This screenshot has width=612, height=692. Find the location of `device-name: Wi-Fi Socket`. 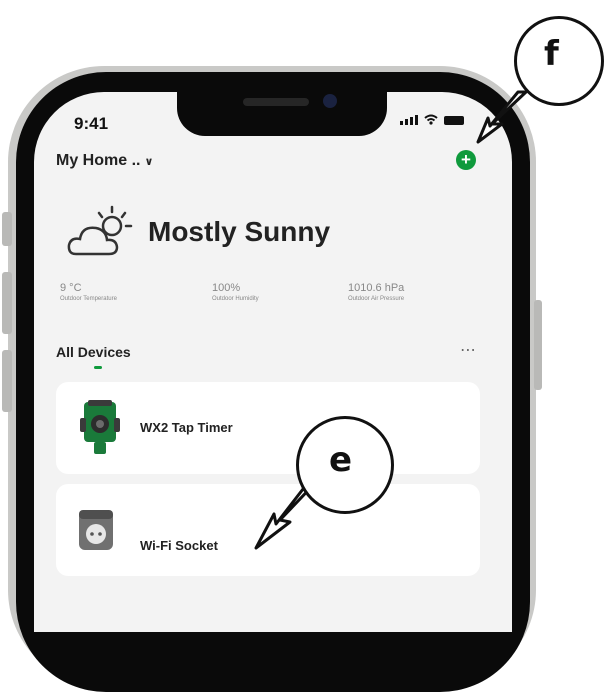

device-name: Wi-Fi Socket is located at coordinates (179, 545).